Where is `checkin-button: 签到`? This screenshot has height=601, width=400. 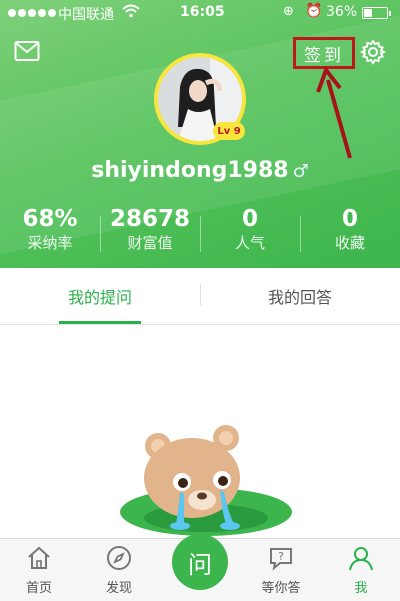
checkin-button: 签到 is located at coordinates (324, 53).